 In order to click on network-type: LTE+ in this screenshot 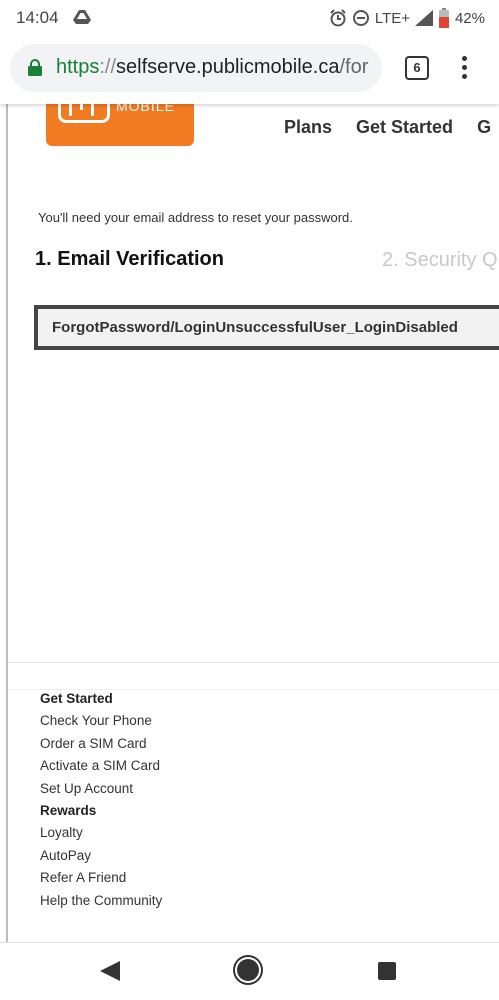, I will do `click(392, 18)`.